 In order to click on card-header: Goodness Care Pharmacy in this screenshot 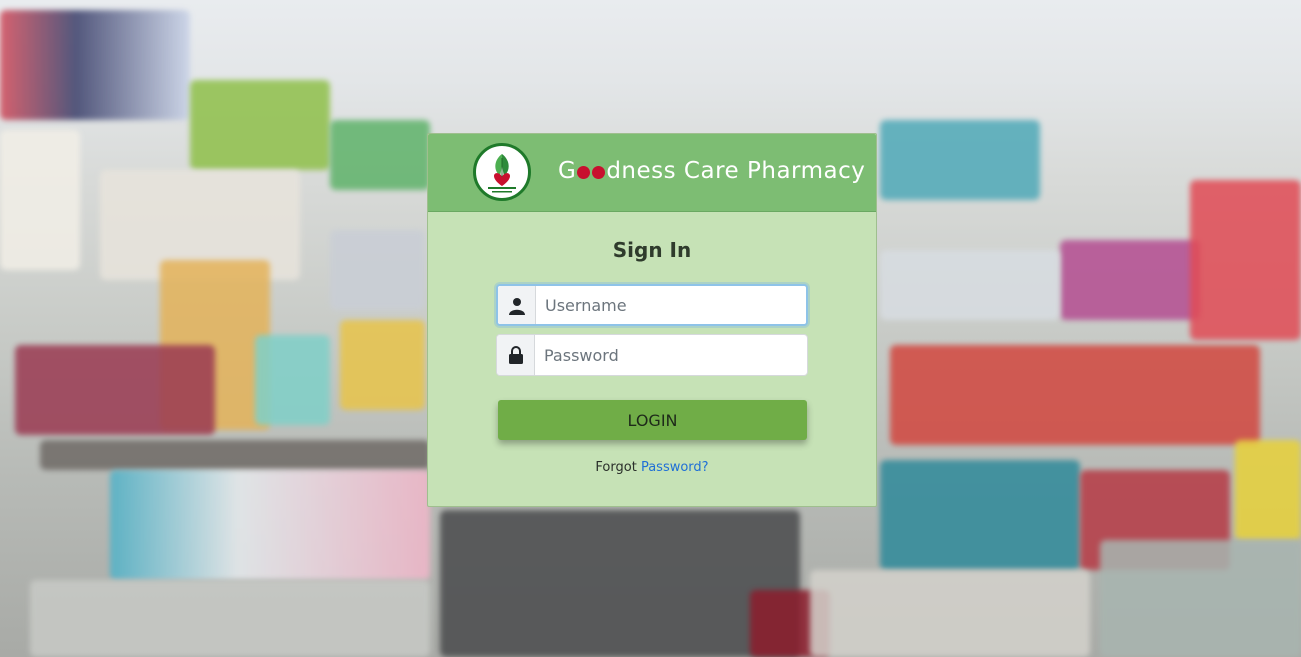, I will do `click(652, 173)`.